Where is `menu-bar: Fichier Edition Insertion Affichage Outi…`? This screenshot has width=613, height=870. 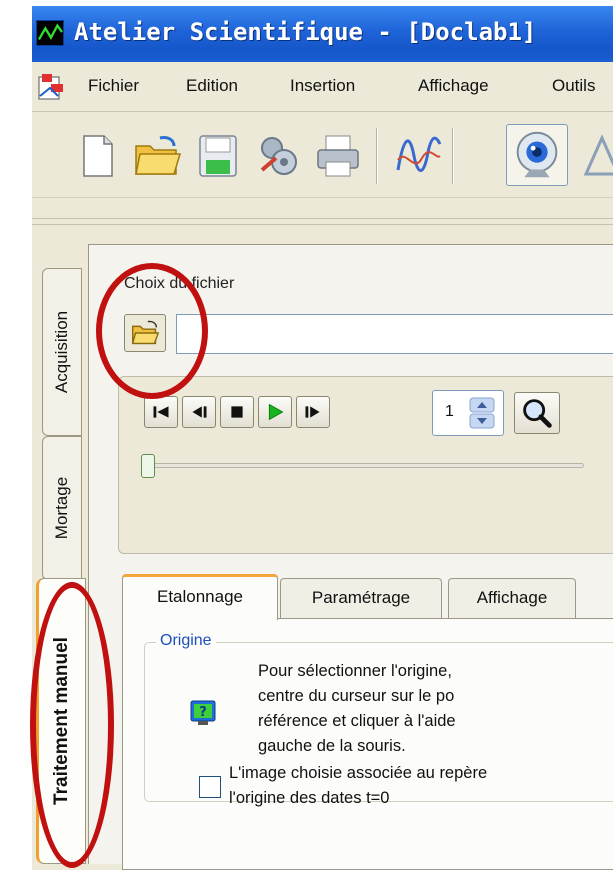 menu-bar: Fichier Edition Insertion Affichage Outi… is located at coordinates (322, 87).